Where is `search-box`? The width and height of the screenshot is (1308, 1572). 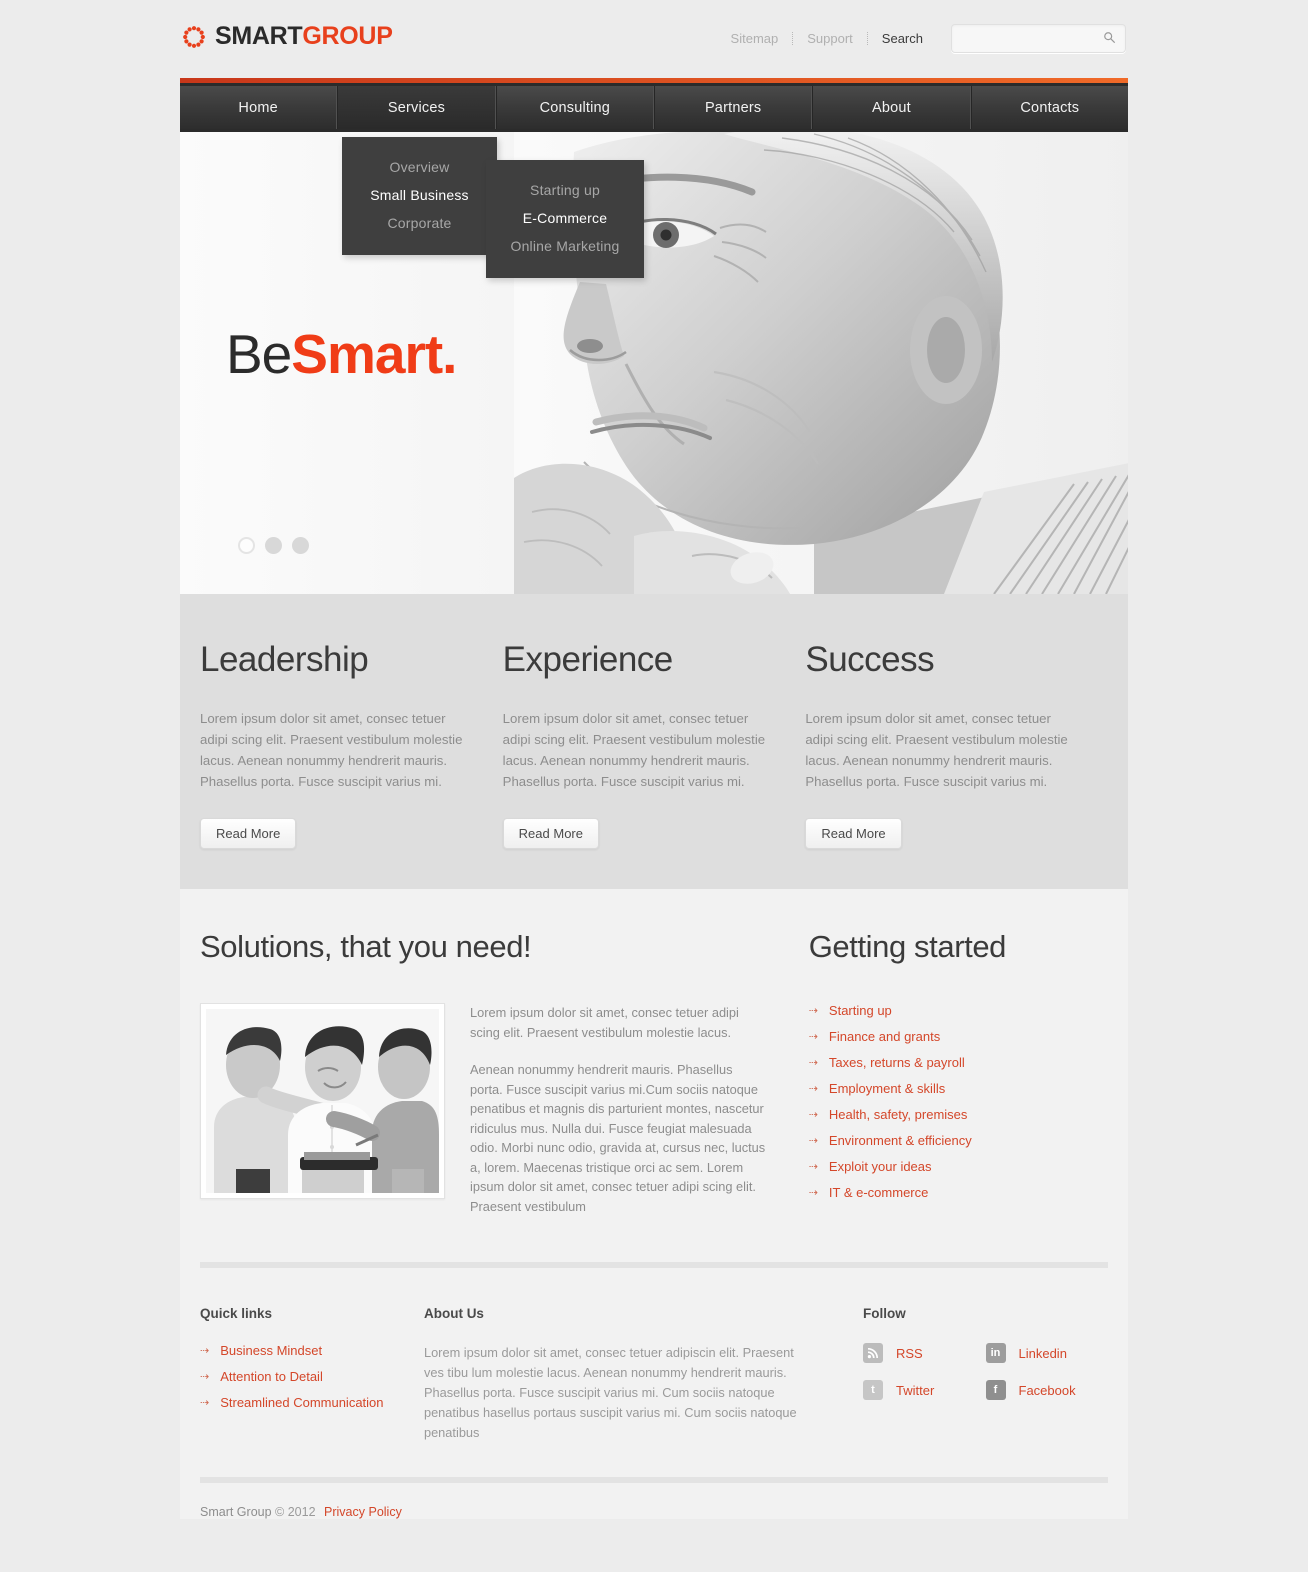
search-box is located at coordinates (1038, 38).